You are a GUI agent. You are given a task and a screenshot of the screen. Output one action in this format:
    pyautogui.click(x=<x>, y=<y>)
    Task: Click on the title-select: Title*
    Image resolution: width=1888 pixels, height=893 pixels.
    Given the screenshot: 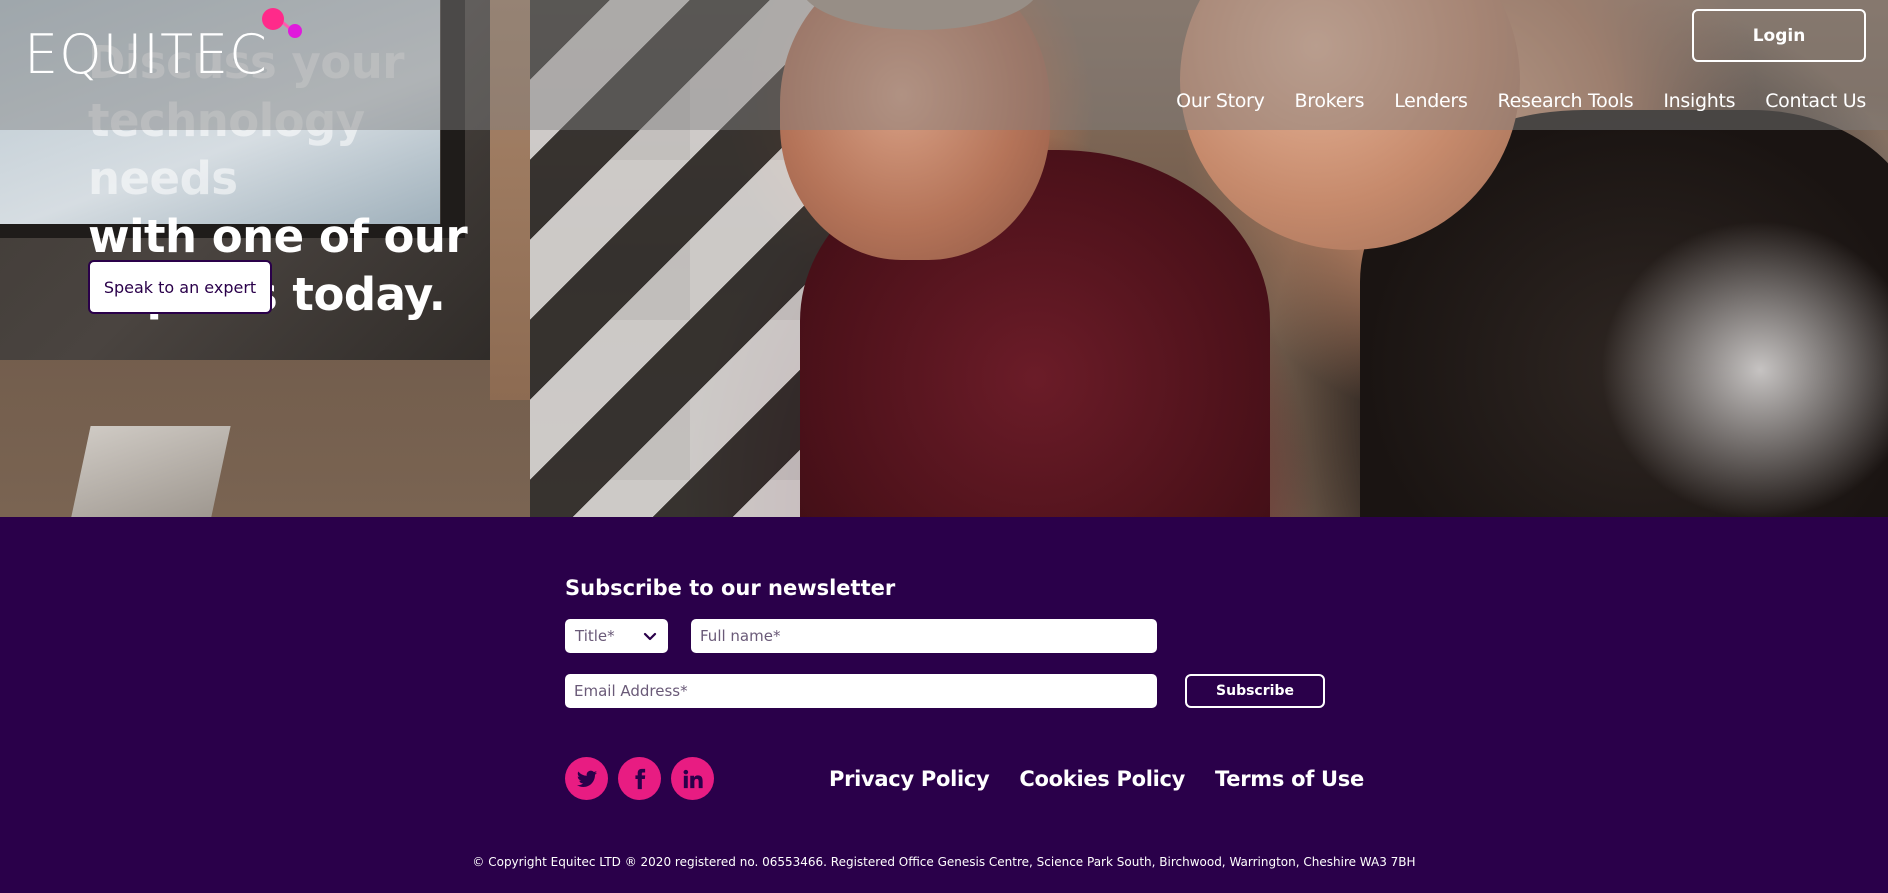 What is the action you would take?
    pyautogui.click(x=616, y=636)
    